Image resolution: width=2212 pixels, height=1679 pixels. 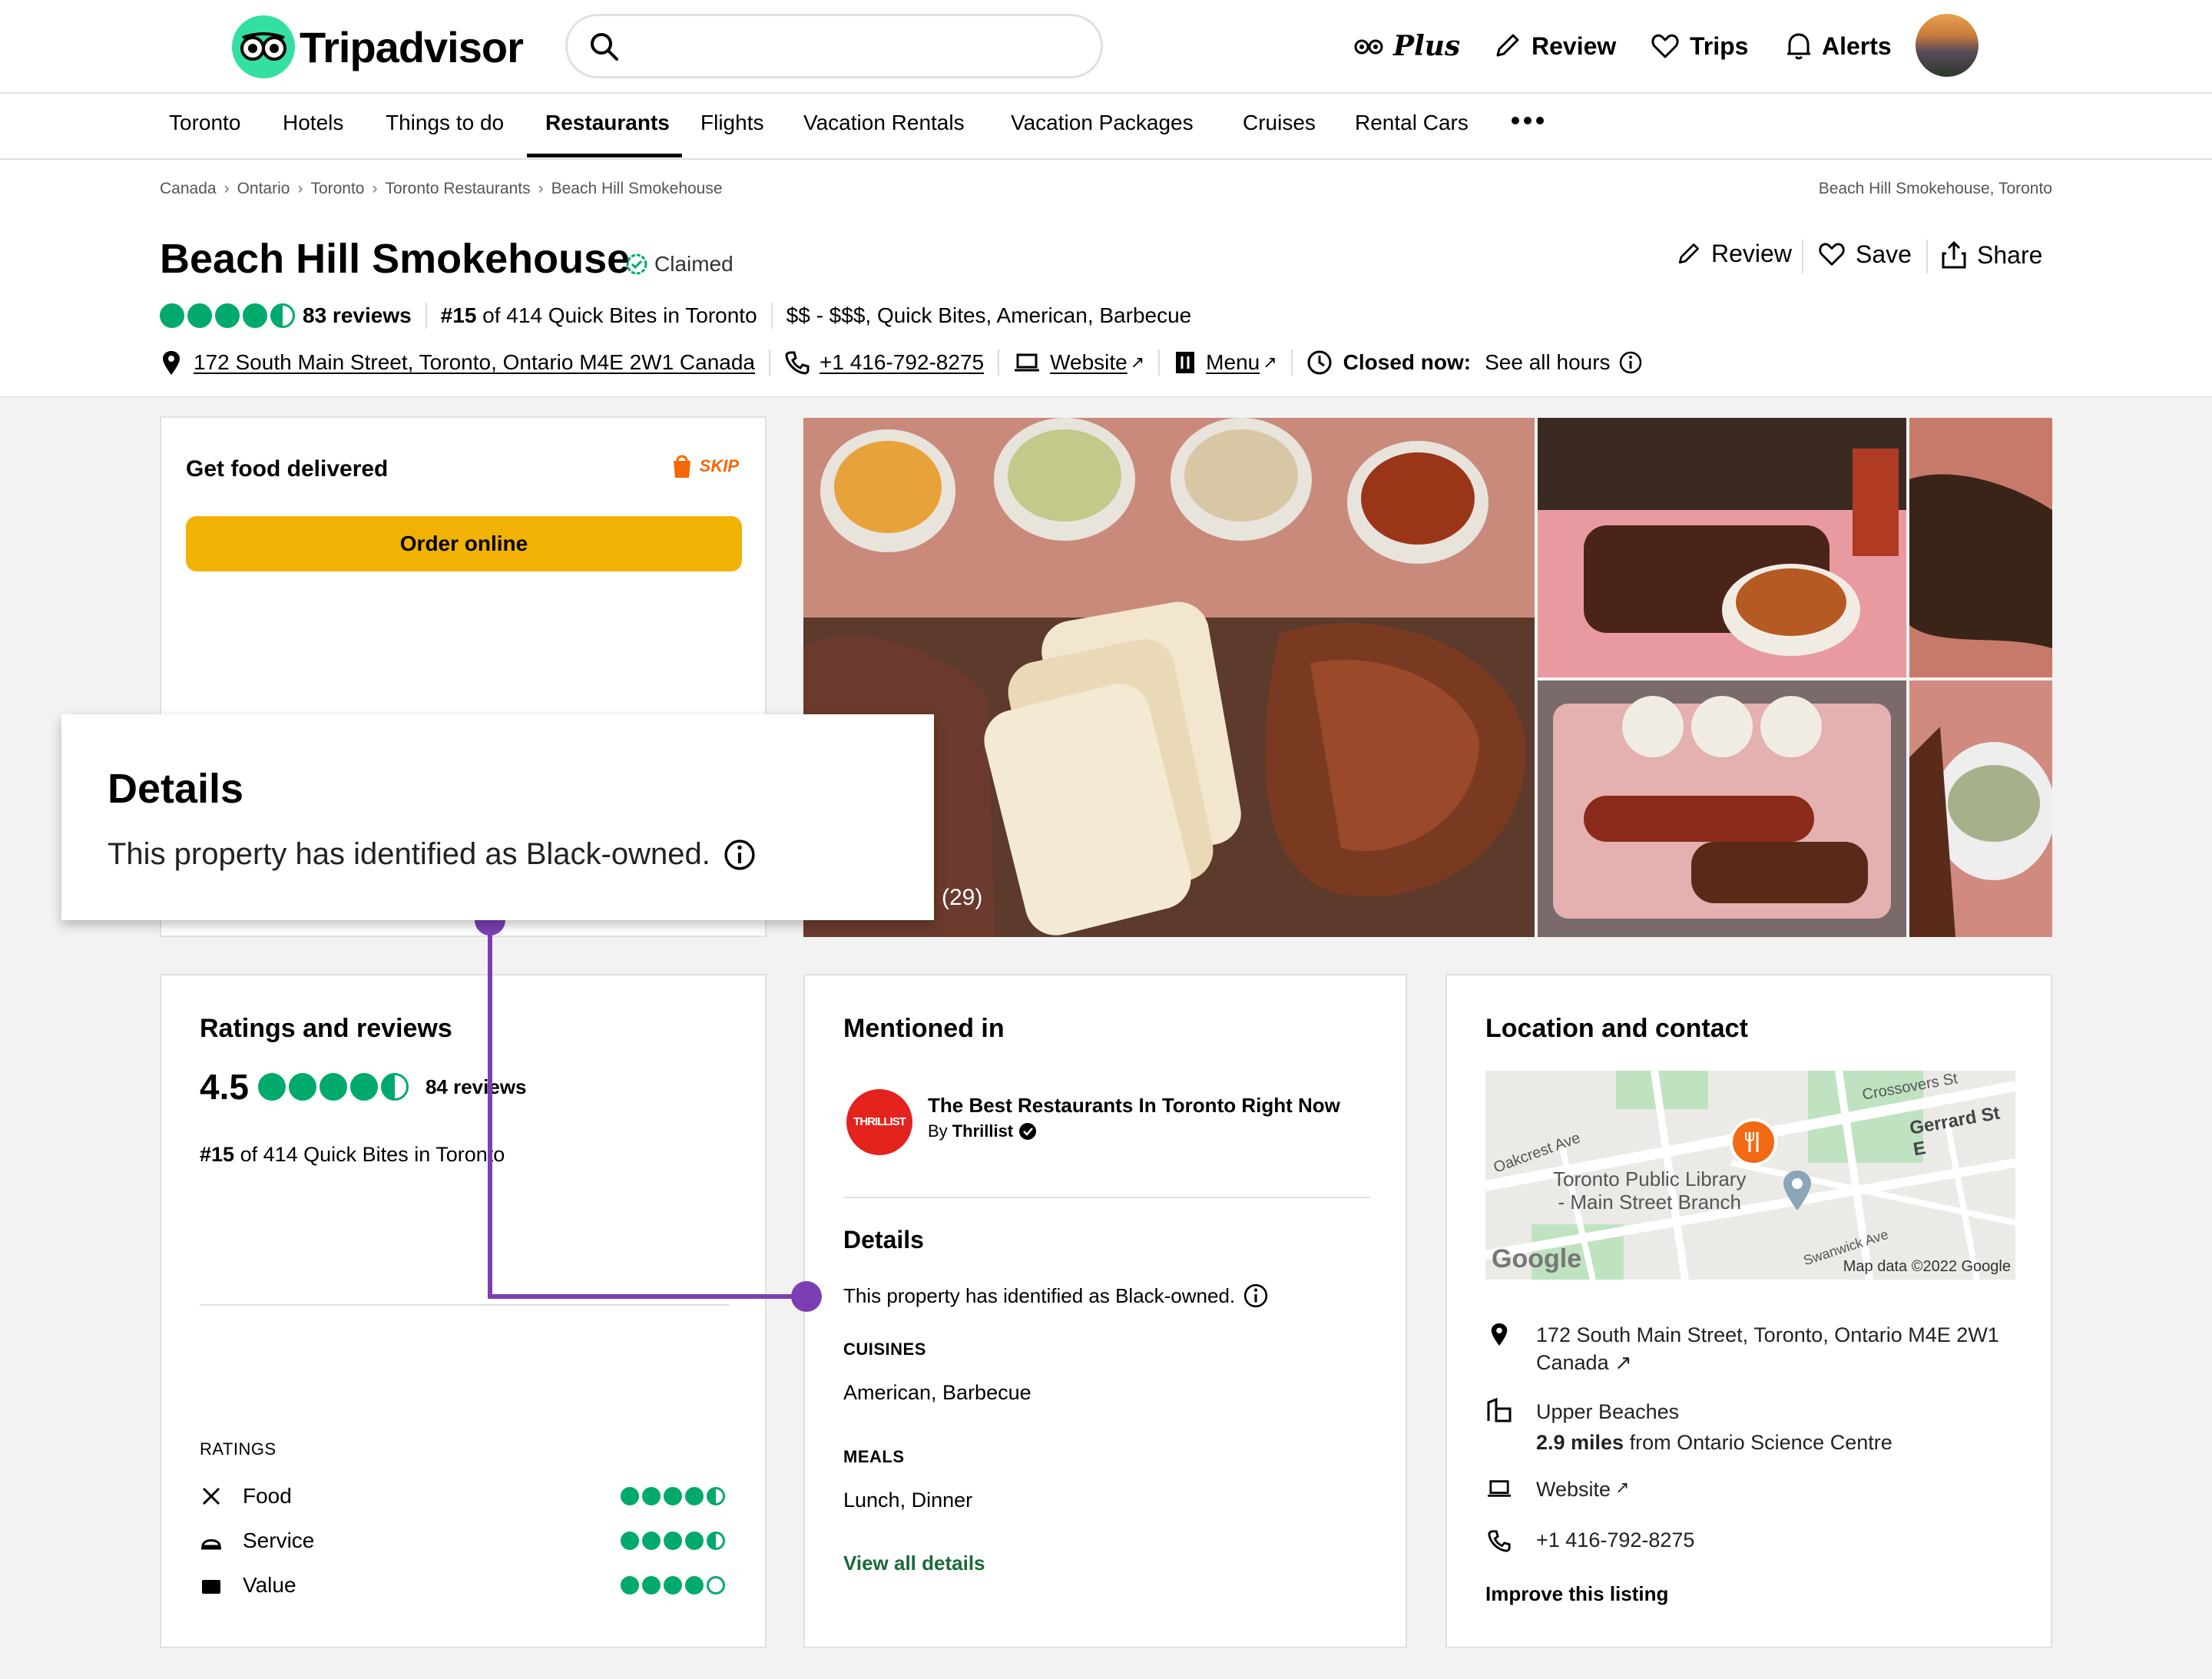 What do you see at coordinates (740, 855) in the screenshot?
I see `info-icon` at bounding box center [740, 855].